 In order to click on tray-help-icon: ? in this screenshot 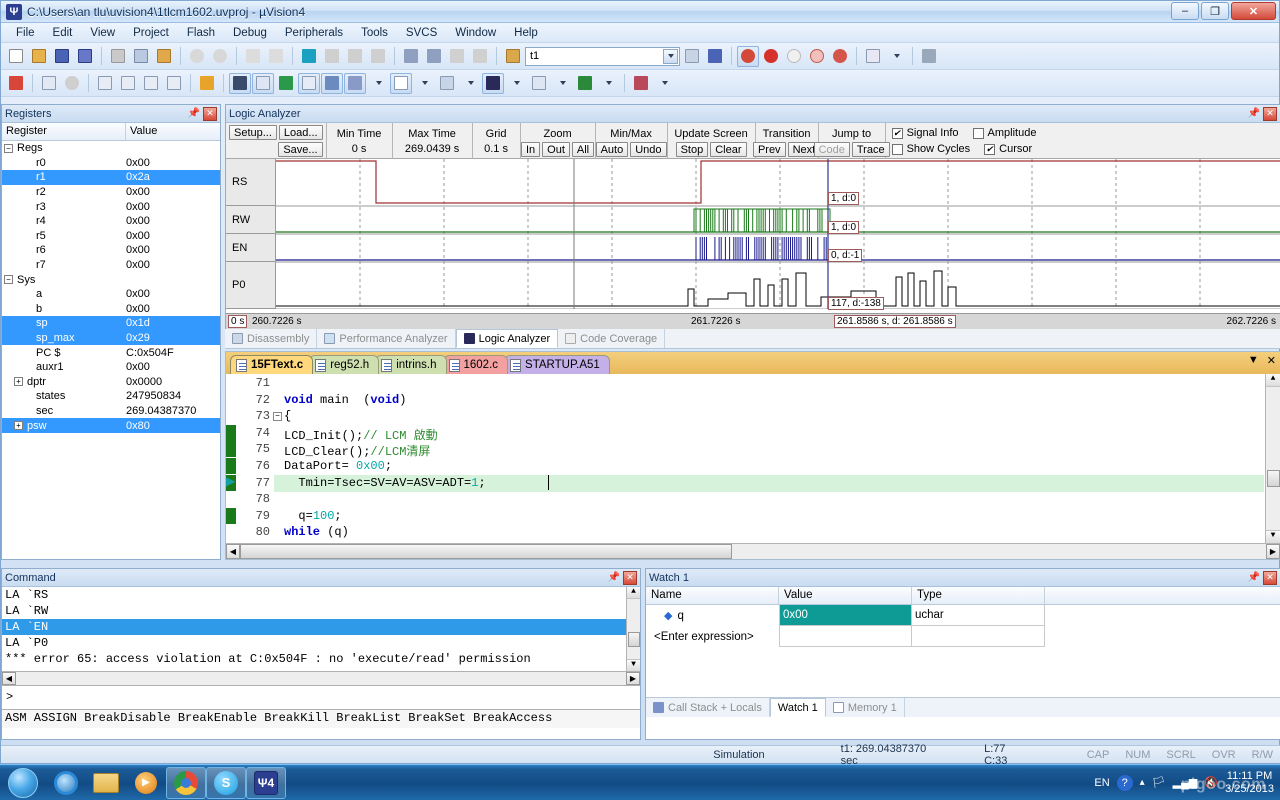, I will do `click(1124, 782)`.